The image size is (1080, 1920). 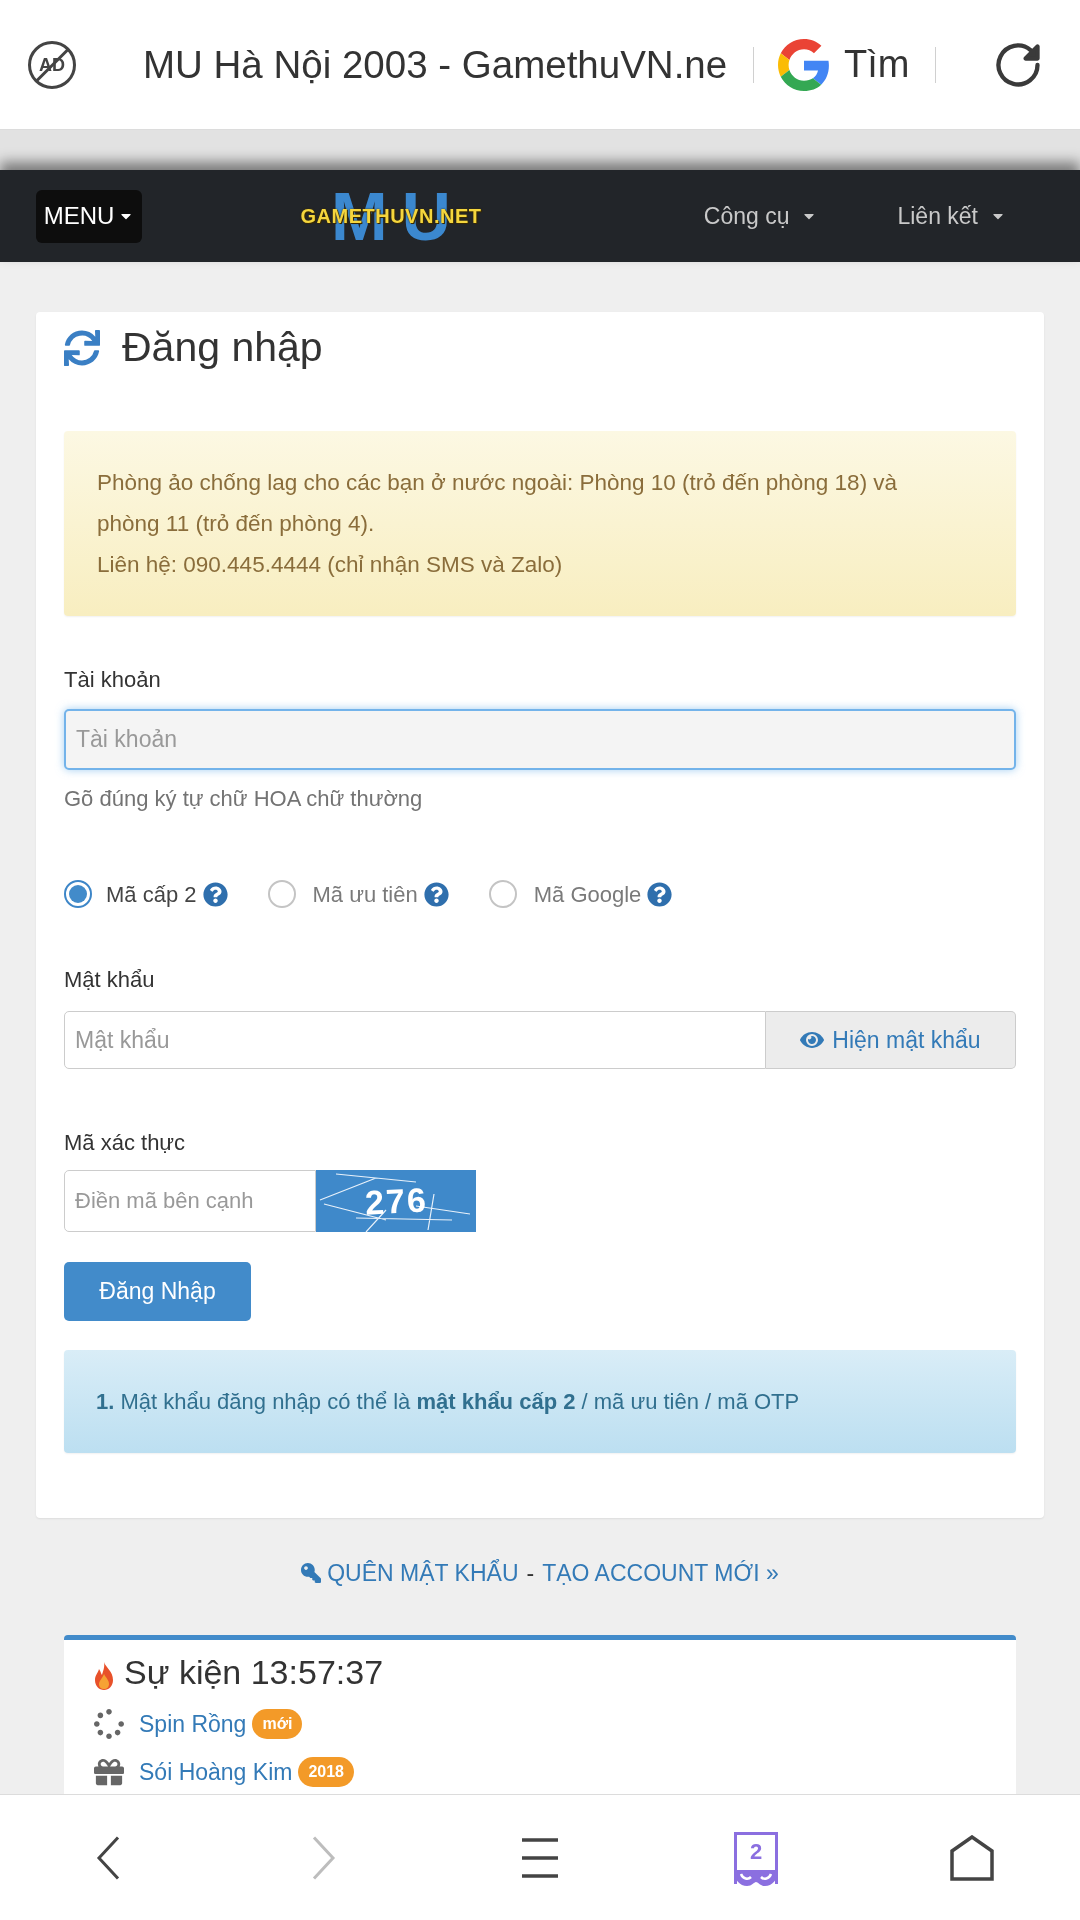 I want to click on event-badge: 2018, so click(x=326, y=1772).